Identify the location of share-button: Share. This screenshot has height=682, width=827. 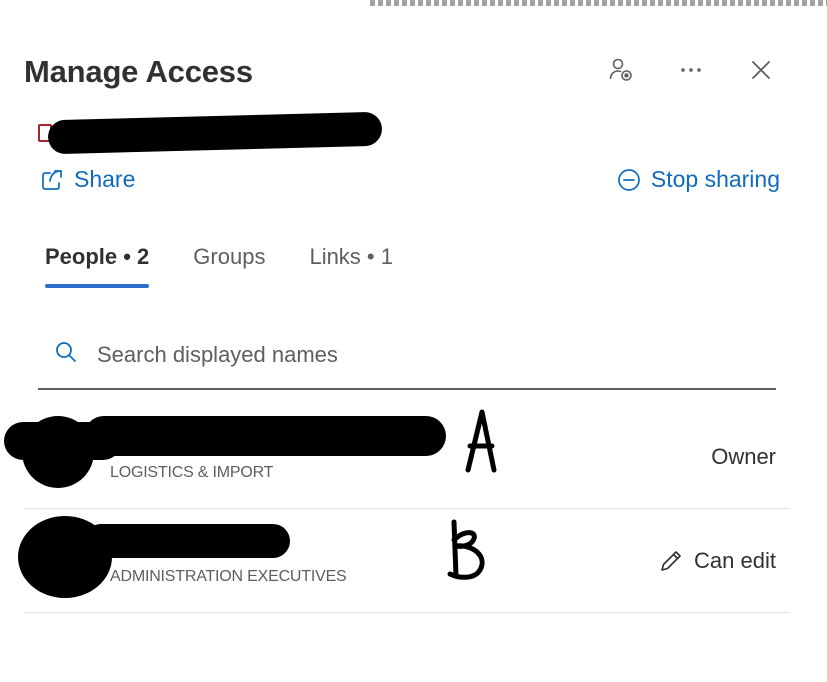
(87, 179).